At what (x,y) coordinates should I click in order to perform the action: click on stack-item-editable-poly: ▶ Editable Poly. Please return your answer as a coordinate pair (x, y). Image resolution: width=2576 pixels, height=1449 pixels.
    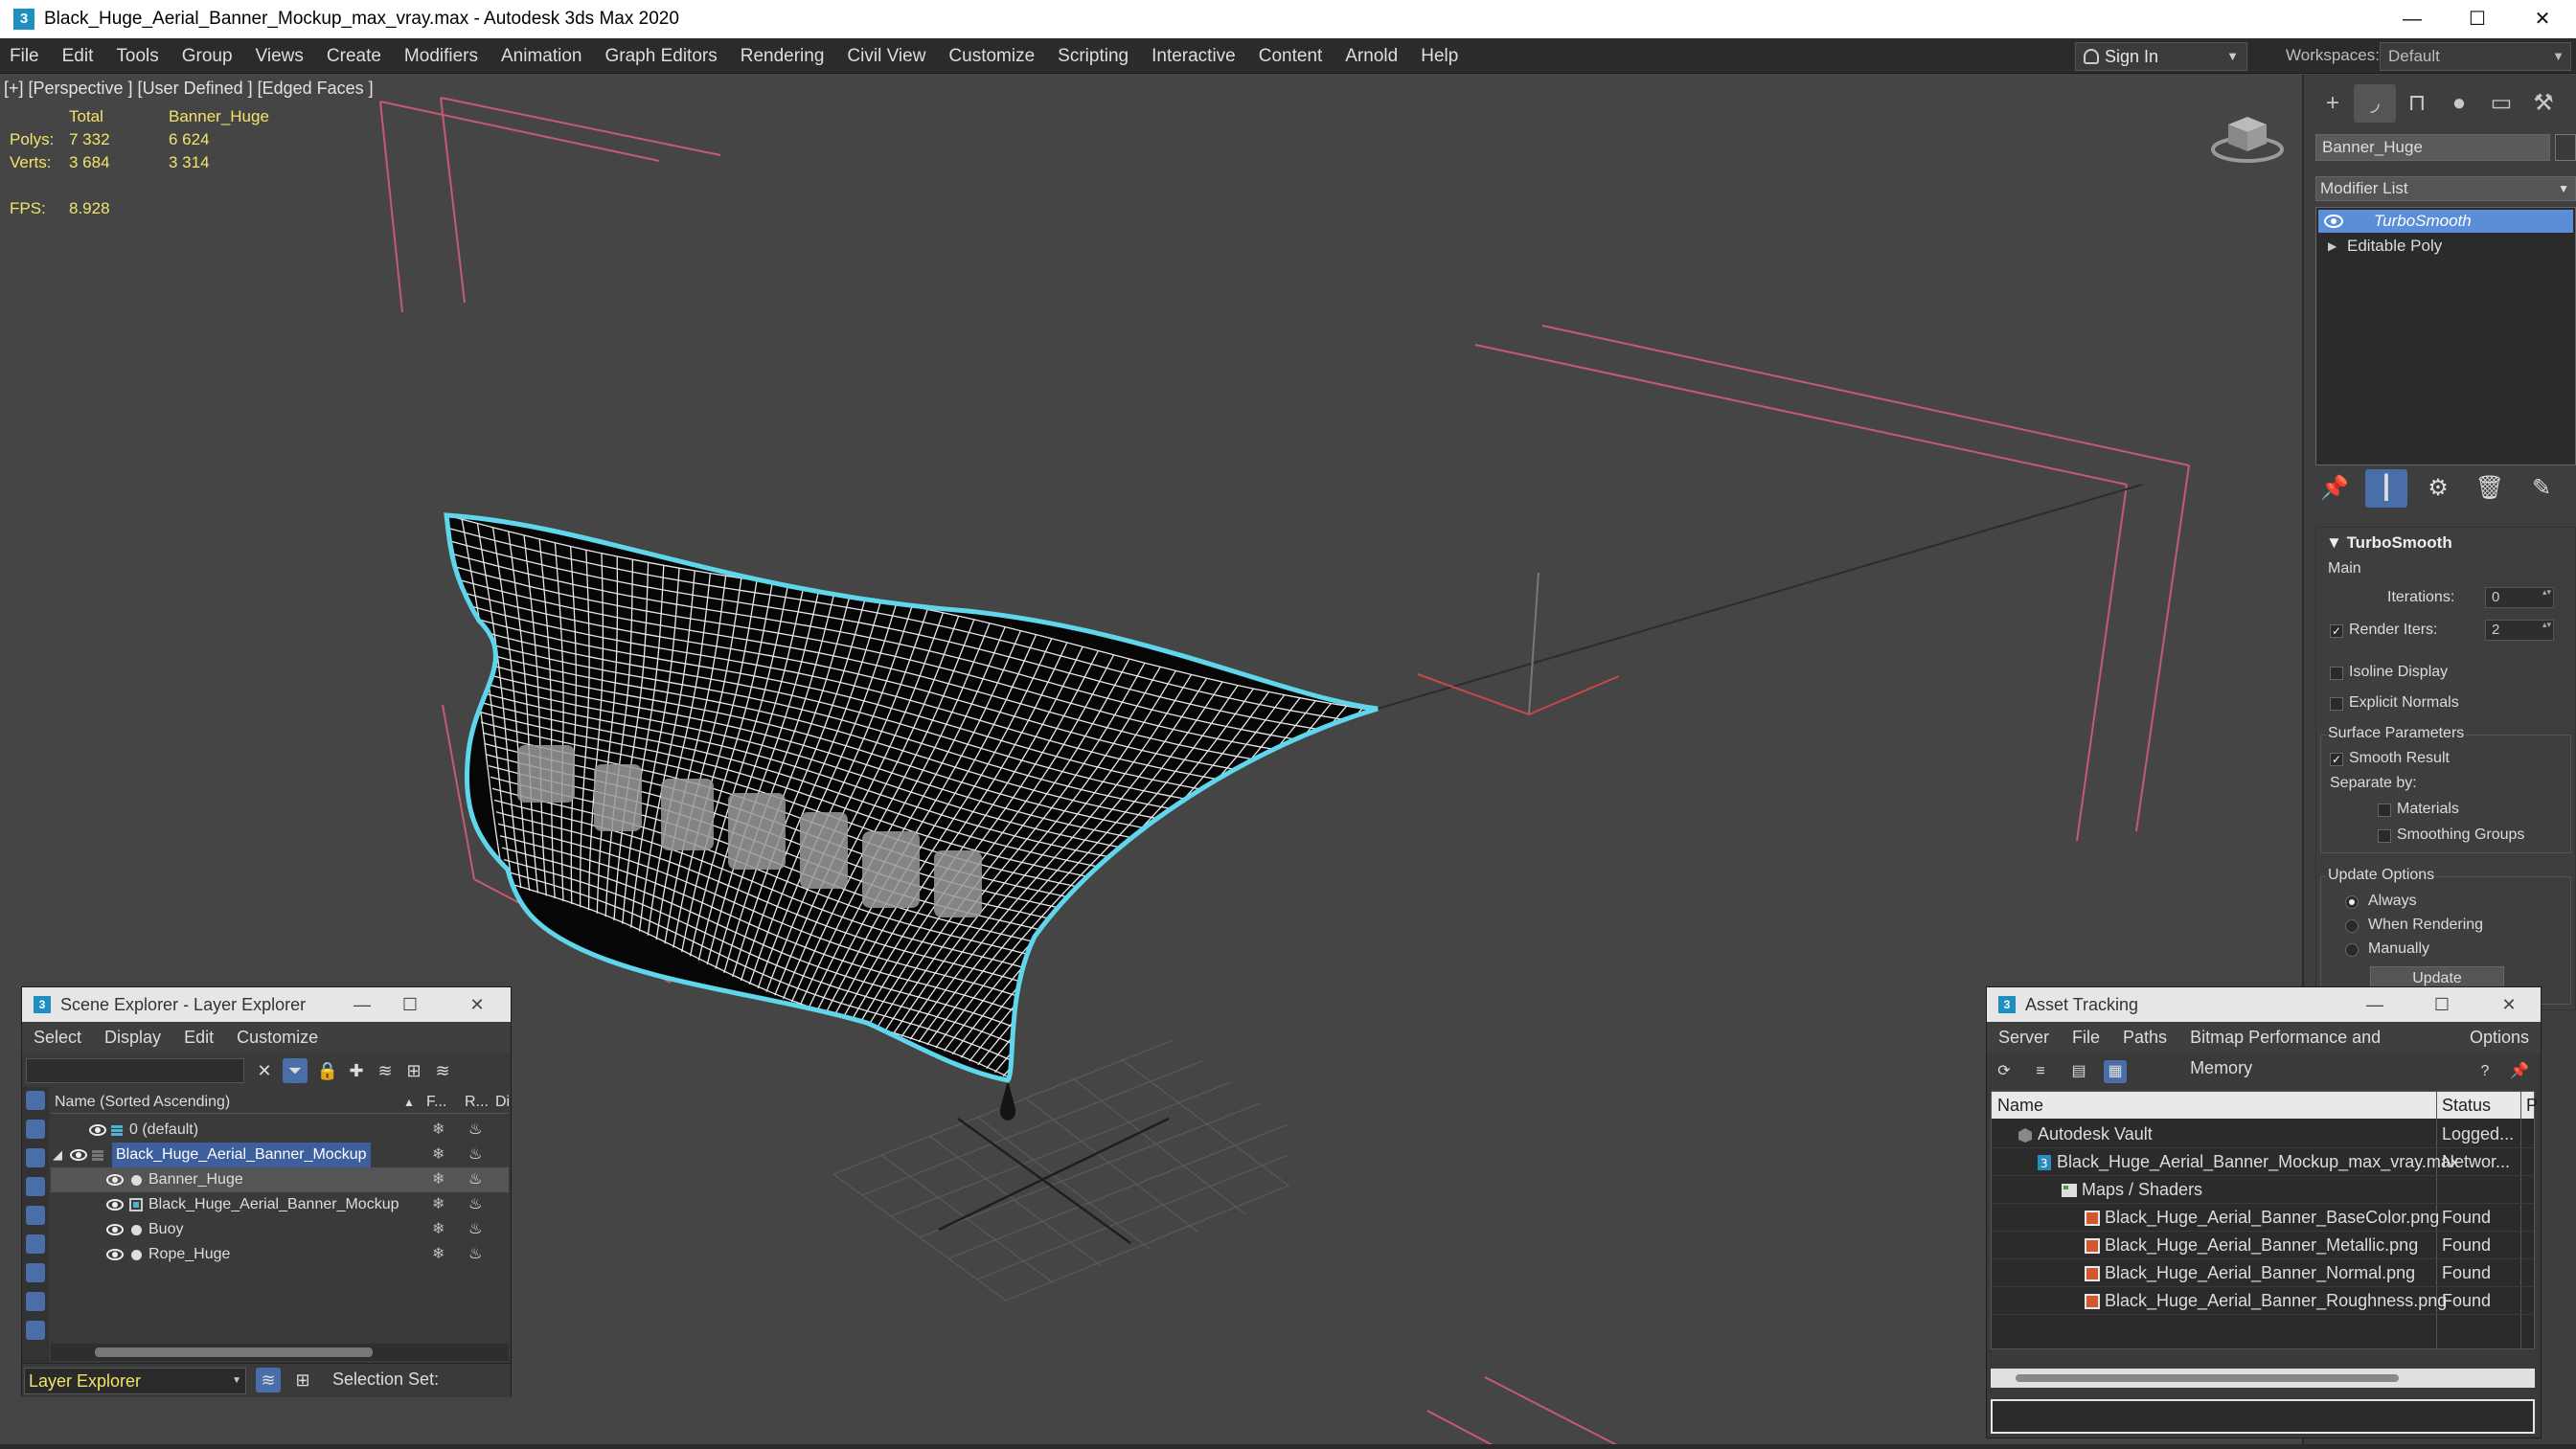
    Looking at the image, I should click on (2445, 246).